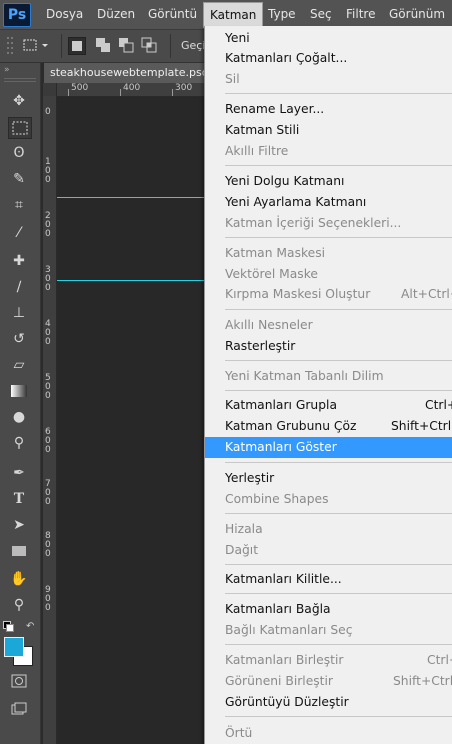 This screenshot has height=744, width=452. What do you see at coordinates (19, 473) in the screenshot?
I see `pen-tool-icon: ✒` at bounding box center [19, 473].